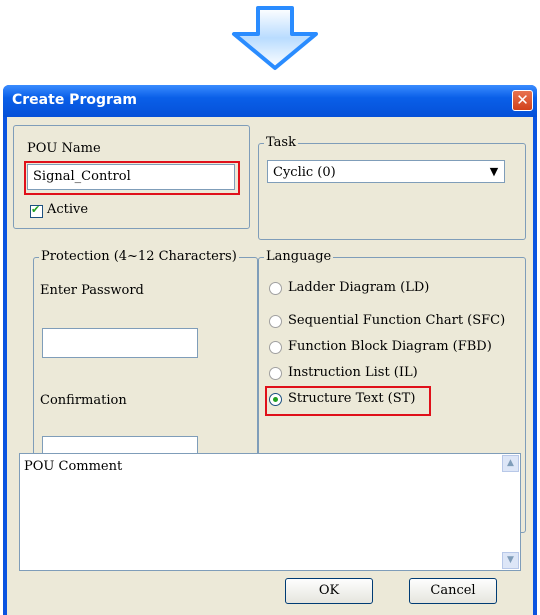 This screenshot has width=540, height=615. Describe the element at coordinates (453, 591) in the screenshot. I see `cancel-button: Cancel` at that location.